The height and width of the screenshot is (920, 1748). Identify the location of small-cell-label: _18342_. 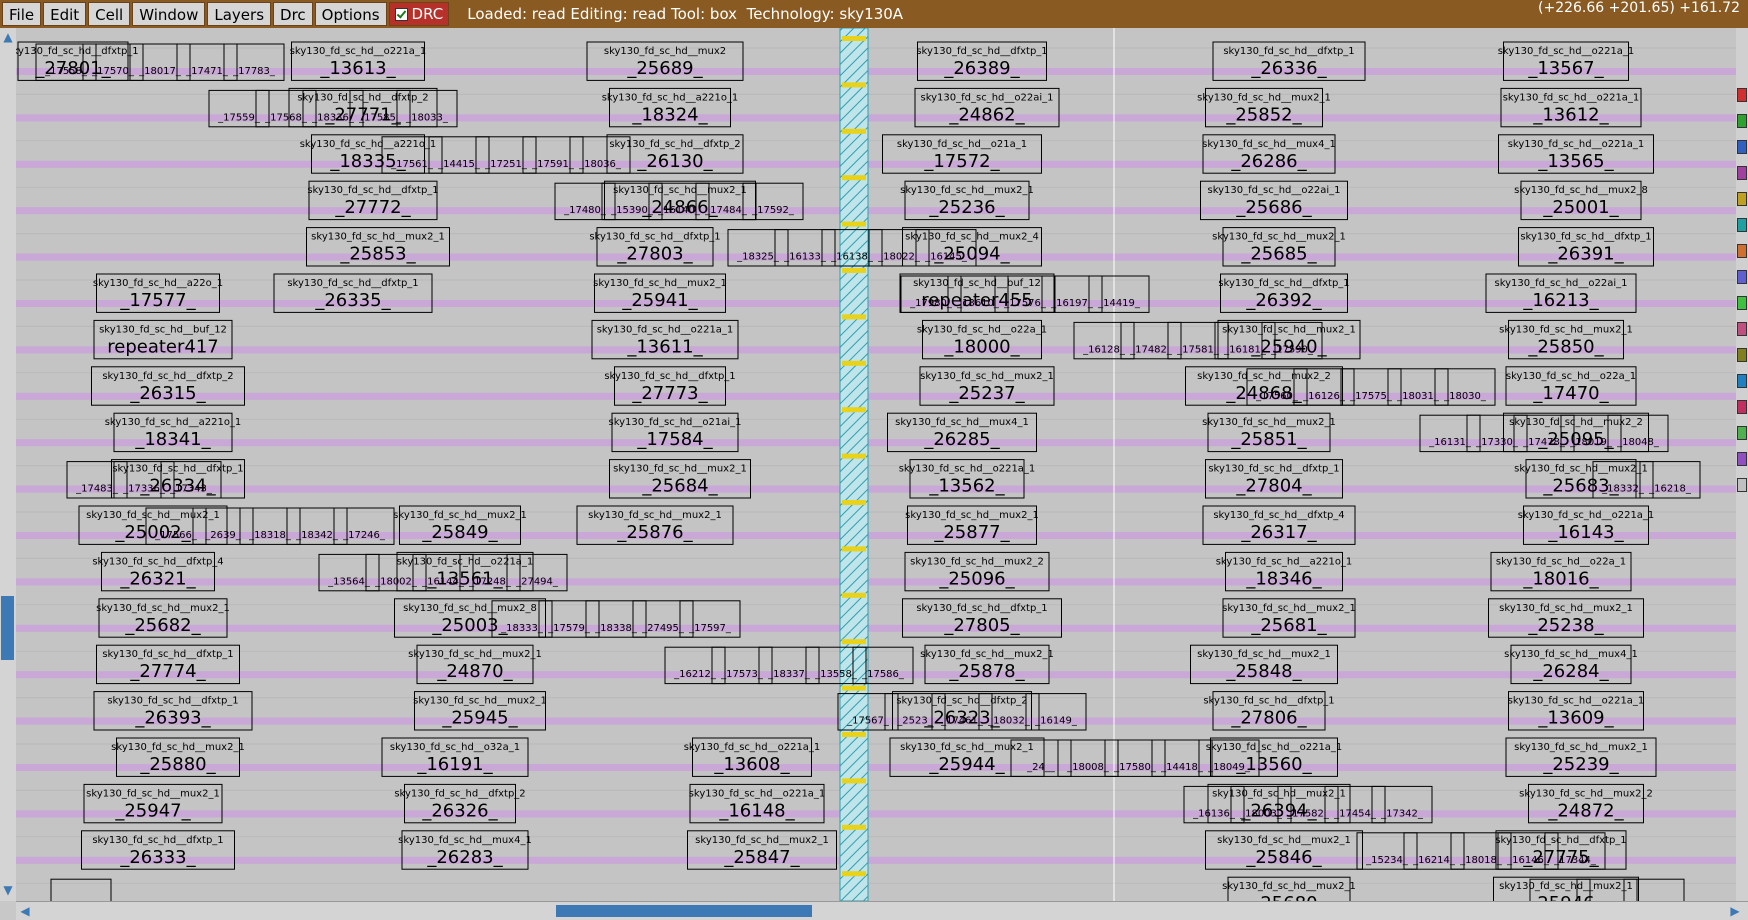
(317, 535).